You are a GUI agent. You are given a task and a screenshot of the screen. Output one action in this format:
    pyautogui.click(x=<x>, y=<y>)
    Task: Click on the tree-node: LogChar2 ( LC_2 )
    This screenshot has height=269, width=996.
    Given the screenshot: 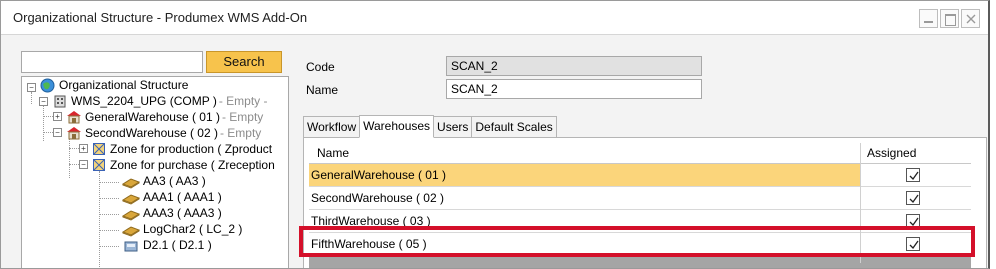 What is the action you would take?
    pyautogui.click(x=192, y=229)
    